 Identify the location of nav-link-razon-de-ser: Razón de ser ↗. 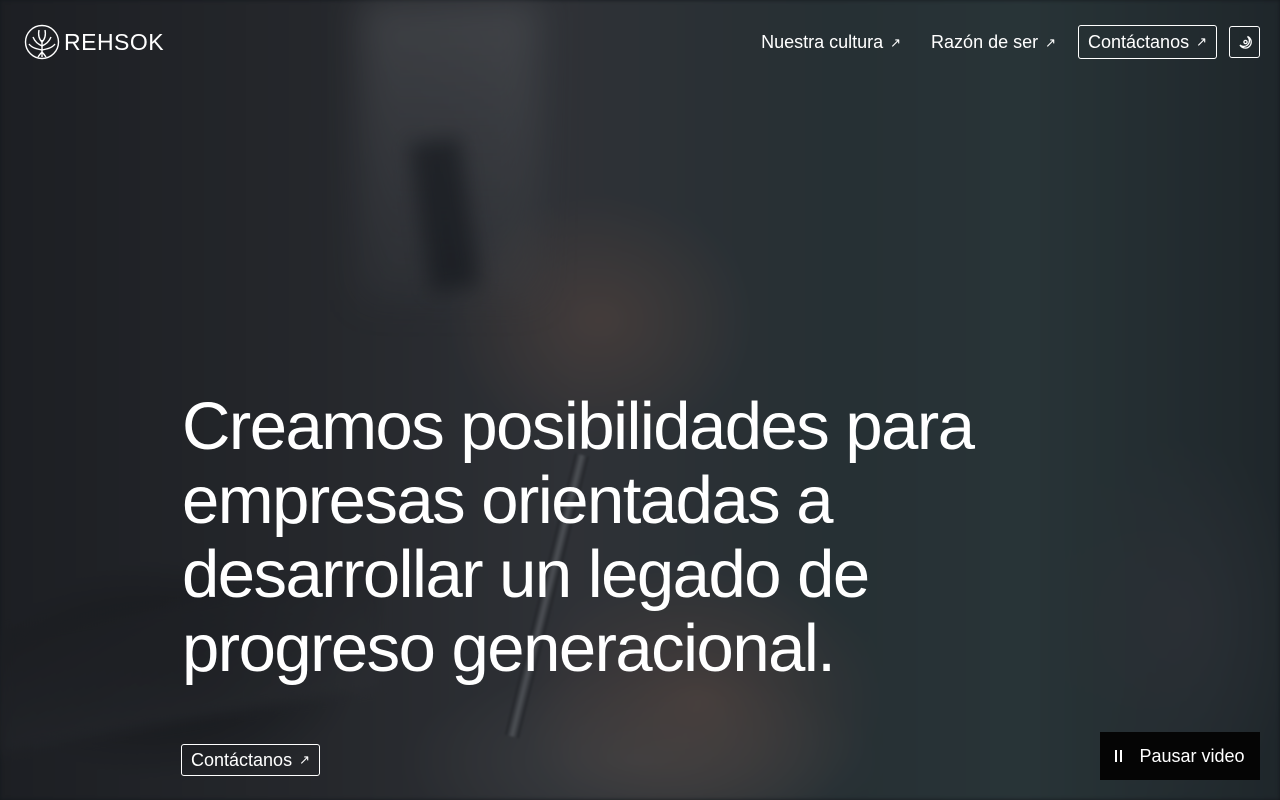
(993, 42).